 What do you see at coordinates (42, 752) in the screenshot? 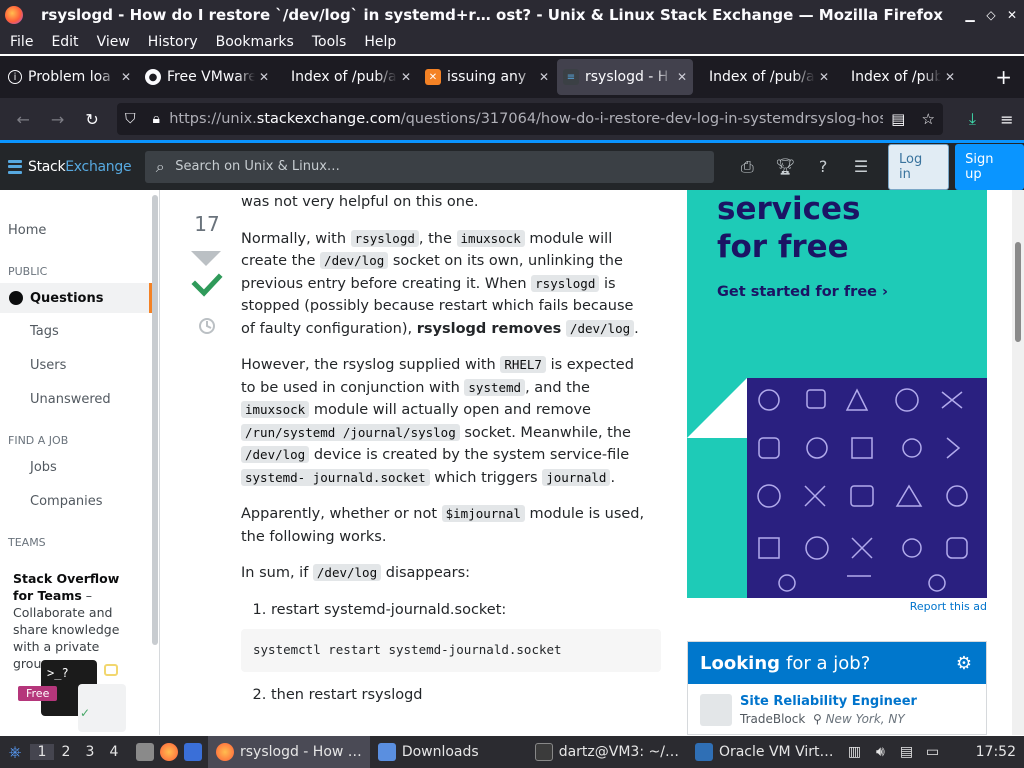
I see `workspace-1: 1` at bounding box center [42, 752].